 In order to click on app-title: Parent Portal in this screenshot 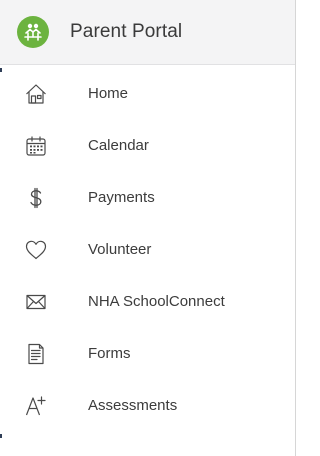, I will do `click(126, 31)`.